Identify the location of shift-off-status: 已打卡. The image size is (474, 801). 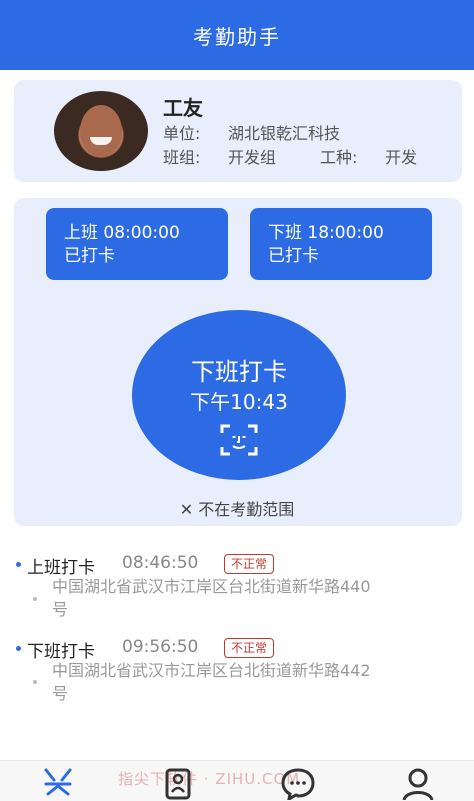
(293, 256).